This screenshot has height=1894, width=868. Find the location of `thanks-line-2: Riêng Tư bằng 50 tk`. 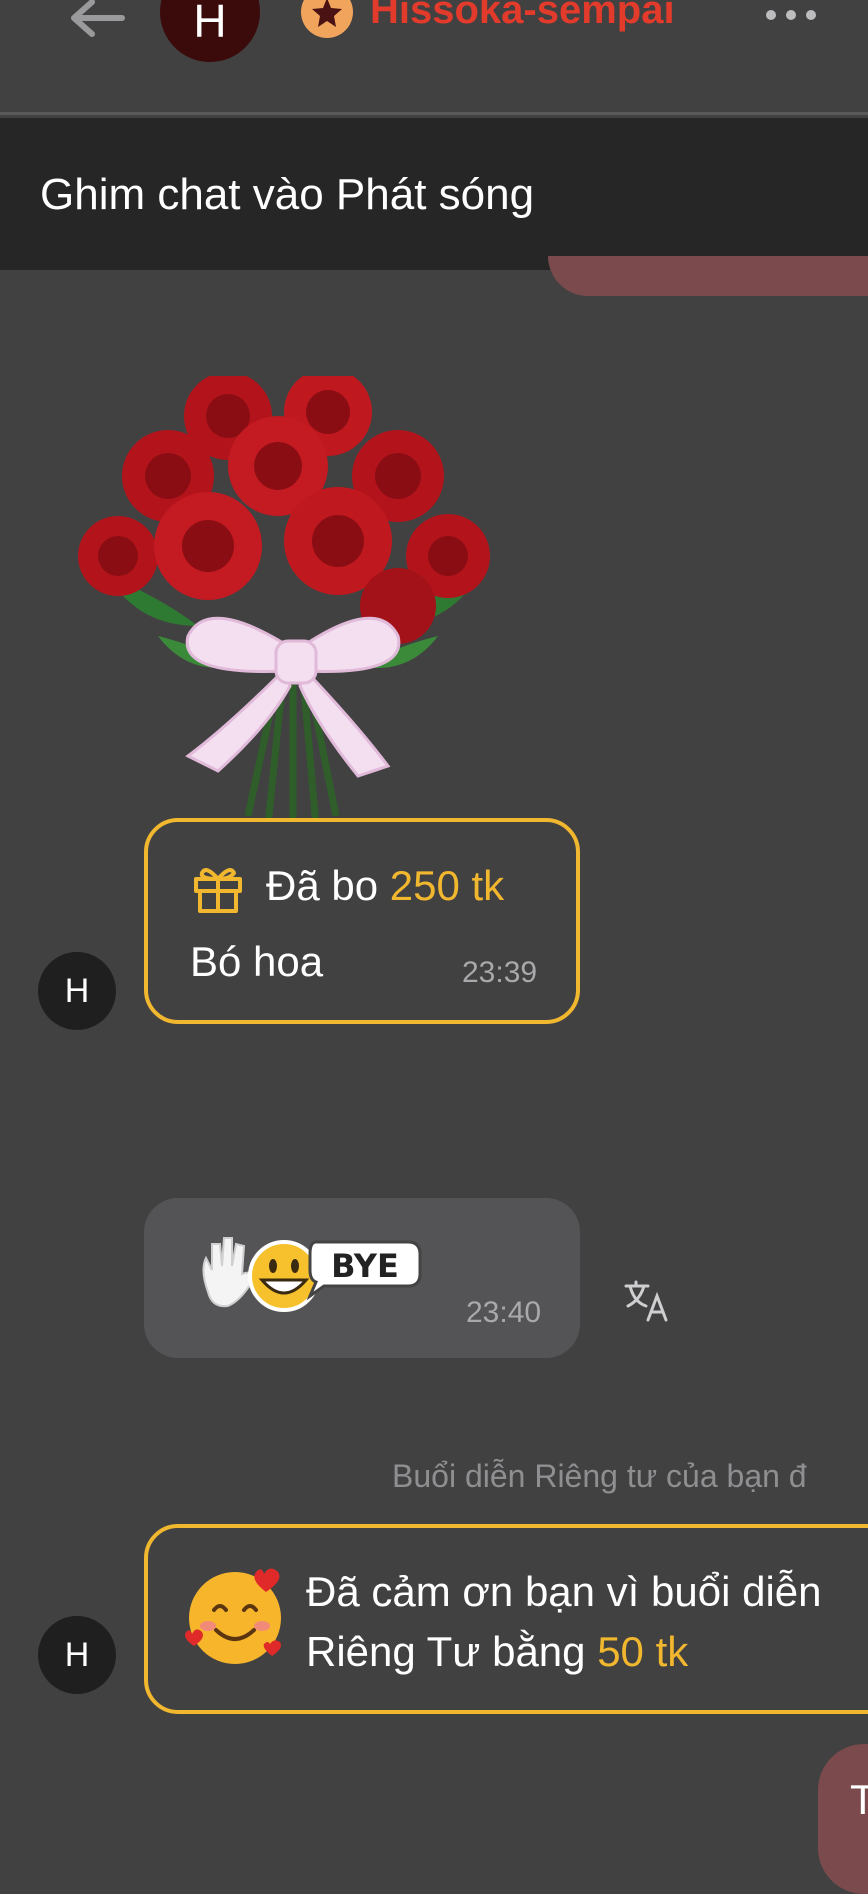

thanks-line-2: Riêng Tư bằng 50 tk is located at coordinates (497, 1652).